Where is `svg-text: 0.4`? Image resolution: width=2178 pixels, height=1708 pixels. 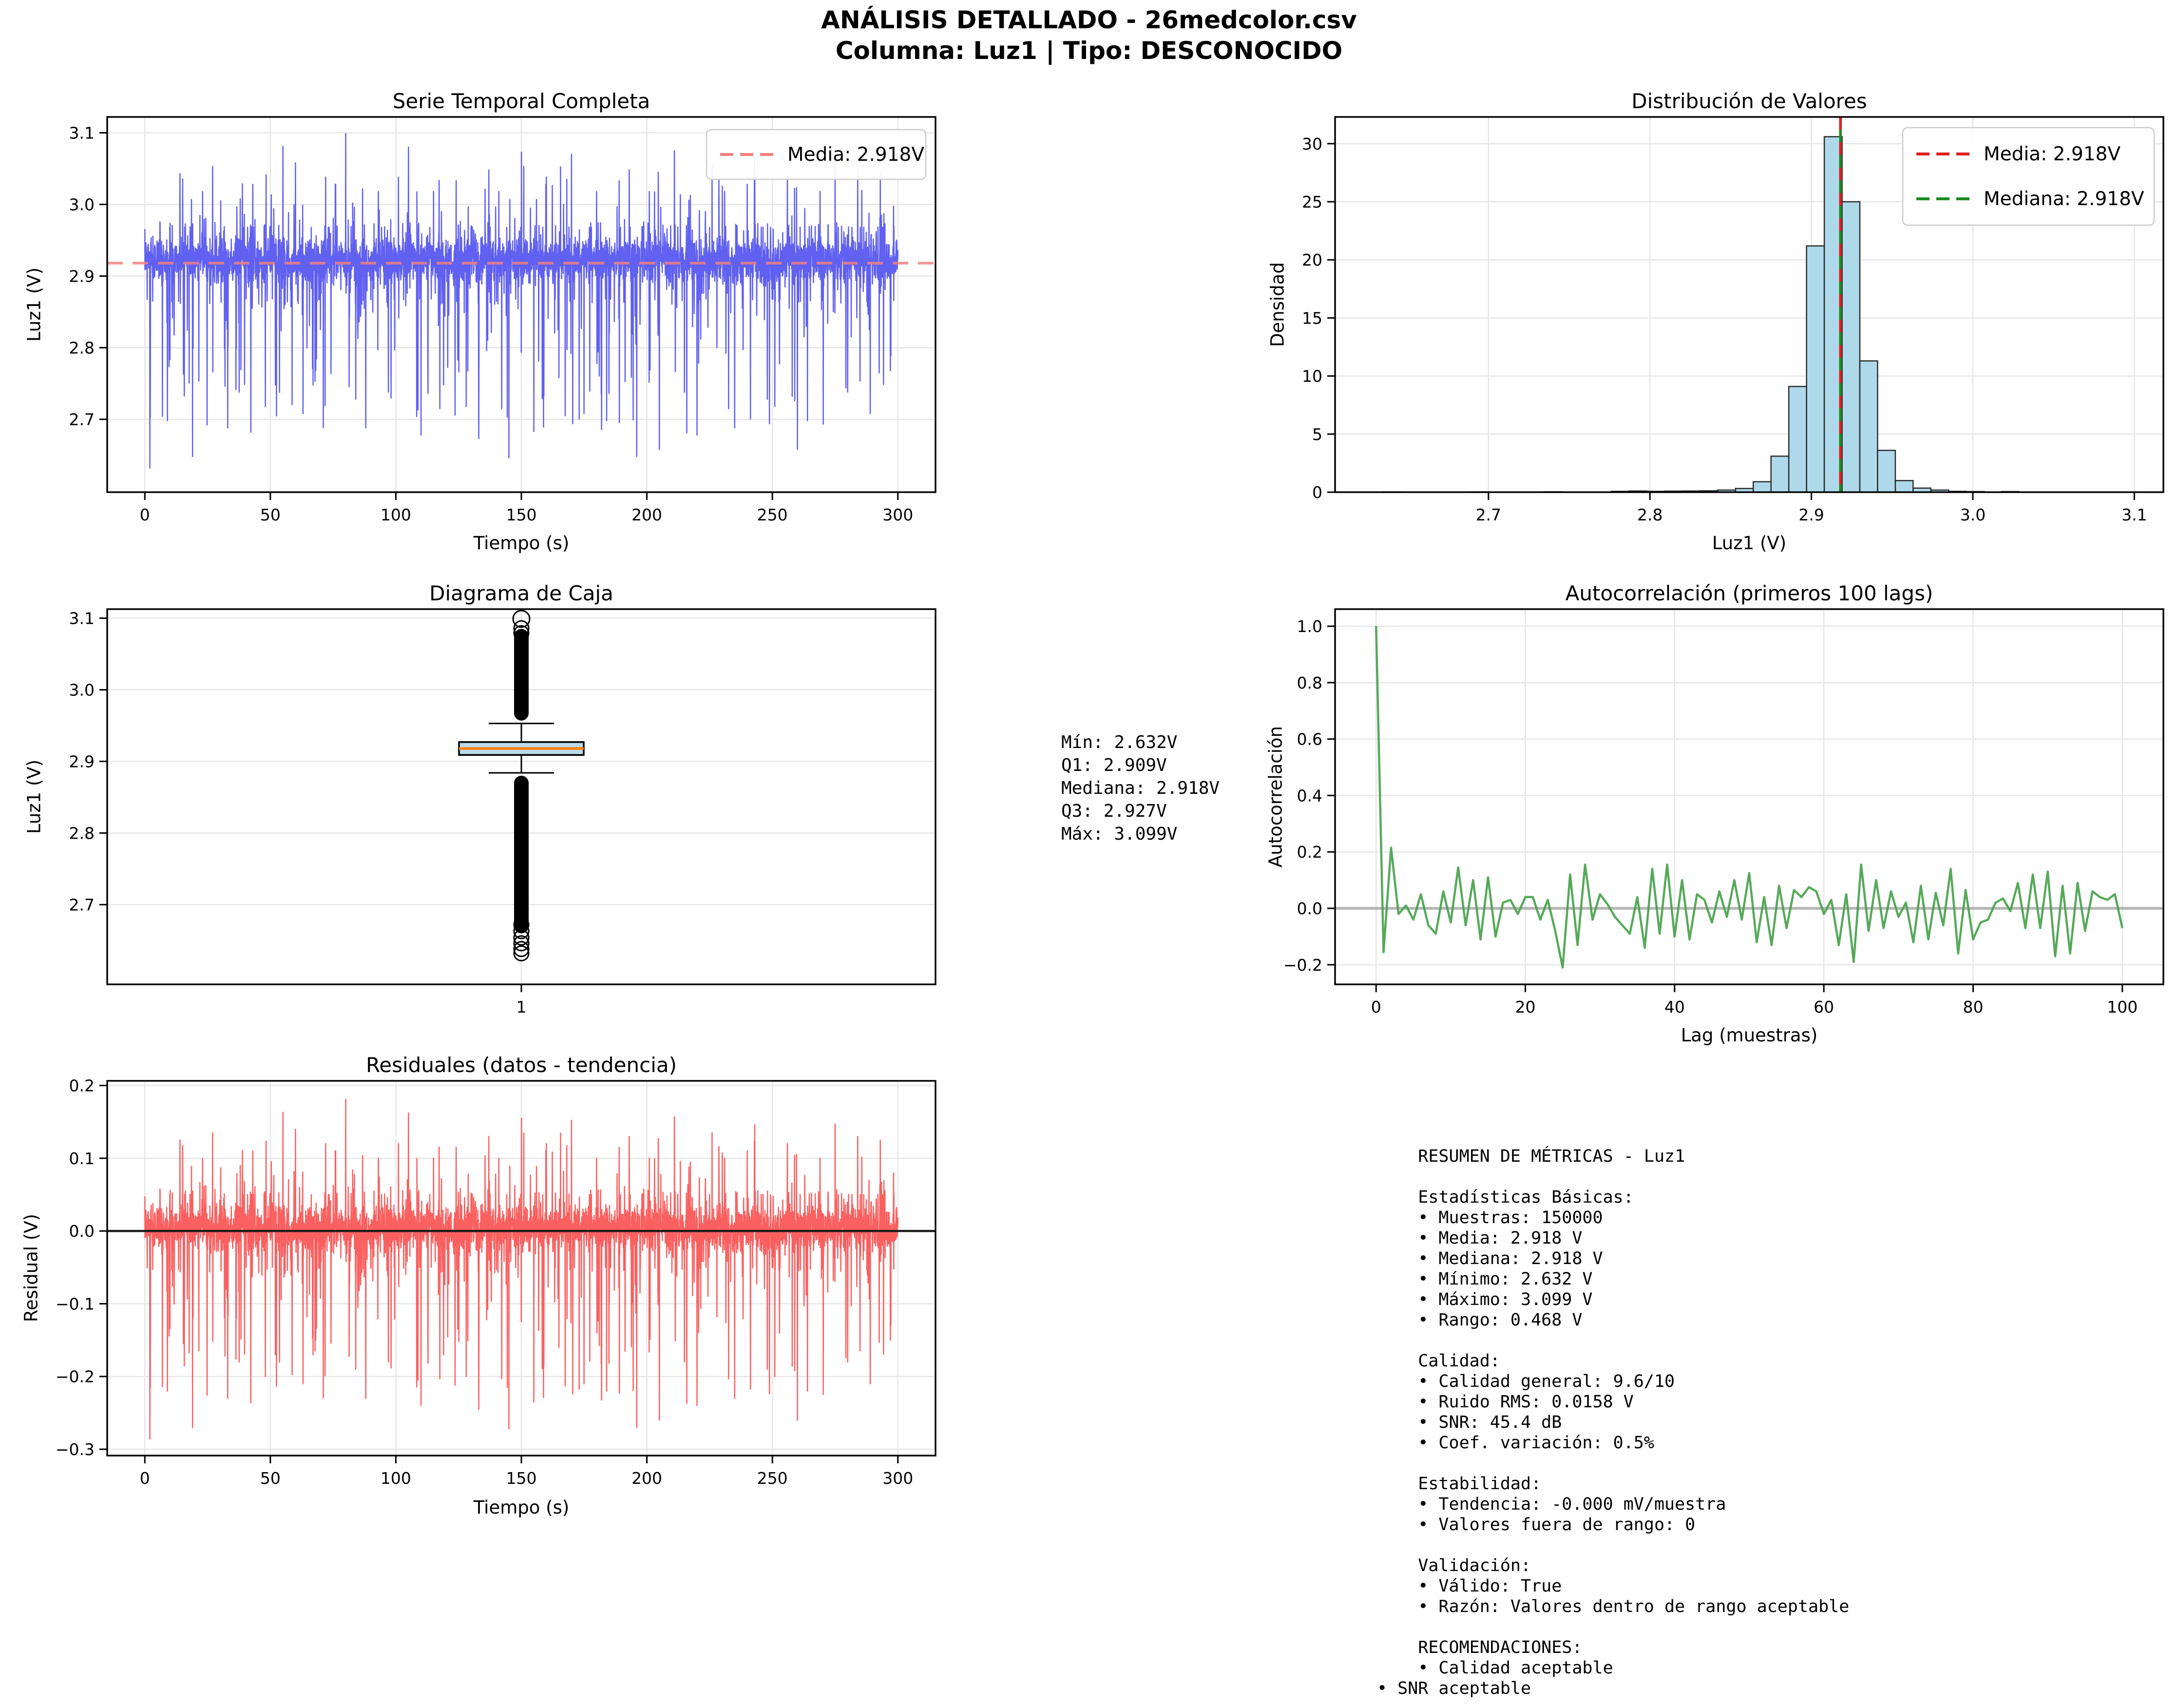 svg-text: 0.4 is located at coordinates (1310, 795).